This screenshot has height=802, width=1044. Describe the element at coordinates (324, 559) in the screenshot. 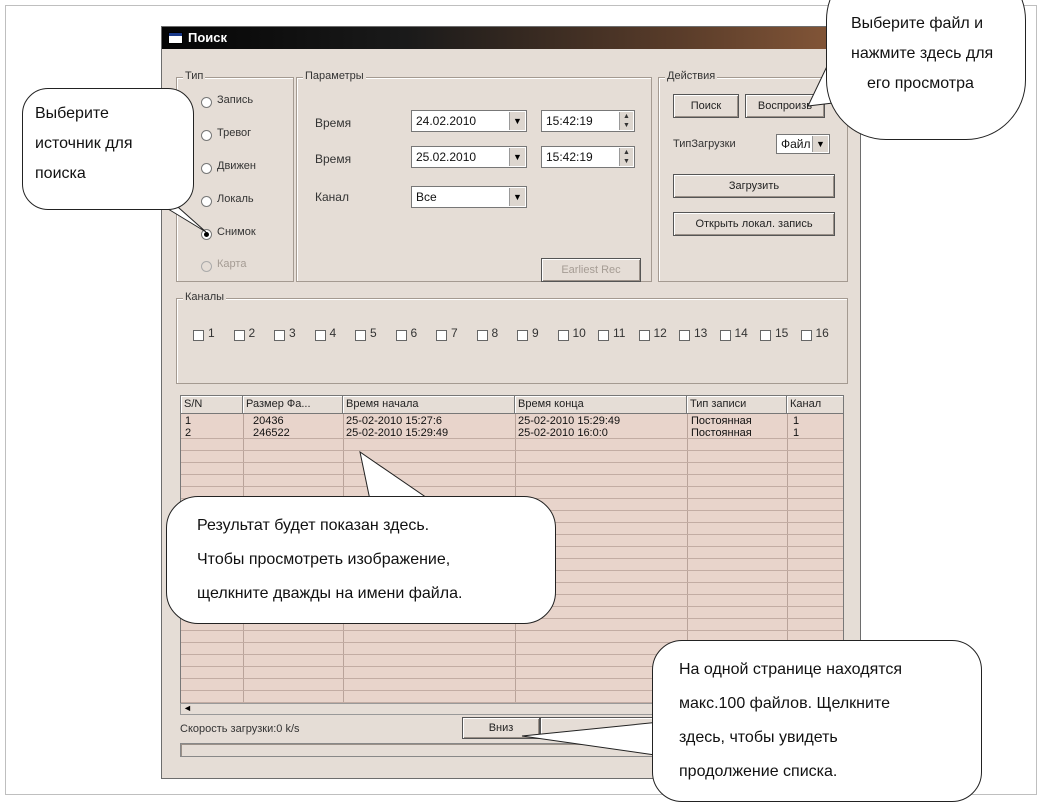

I see `callout-result-line-2: Чтобы просмотреть изображение,` at that location.